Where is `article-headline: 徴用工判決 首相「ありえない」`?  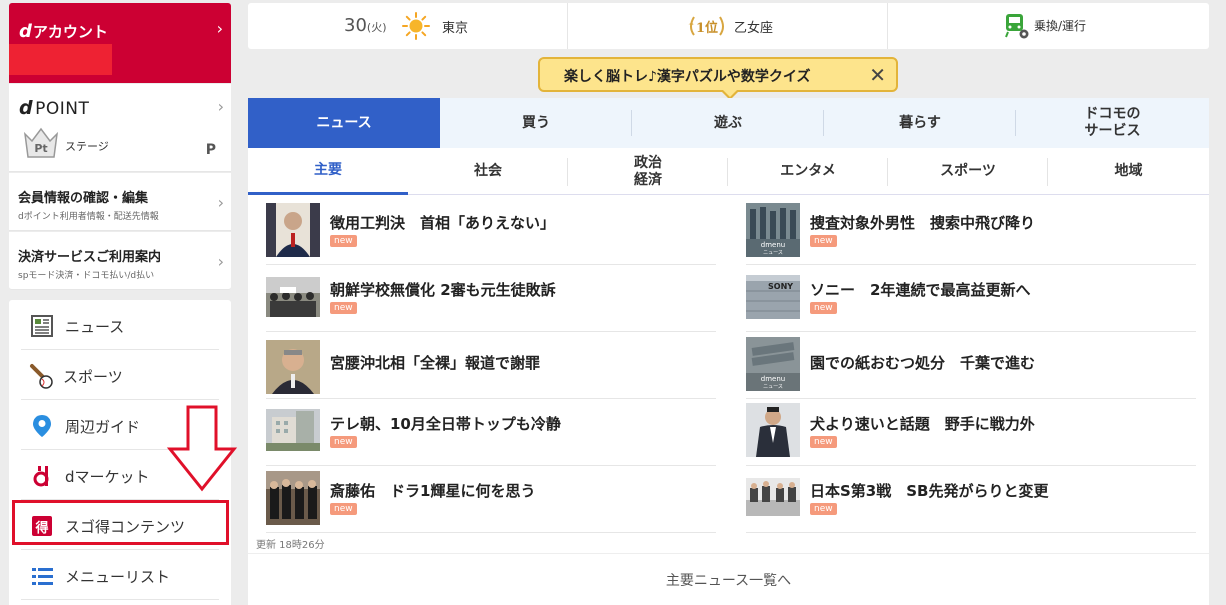 article-headline: 徴用工判決 首相「ありえない」 is located at coordinates (443, 223).